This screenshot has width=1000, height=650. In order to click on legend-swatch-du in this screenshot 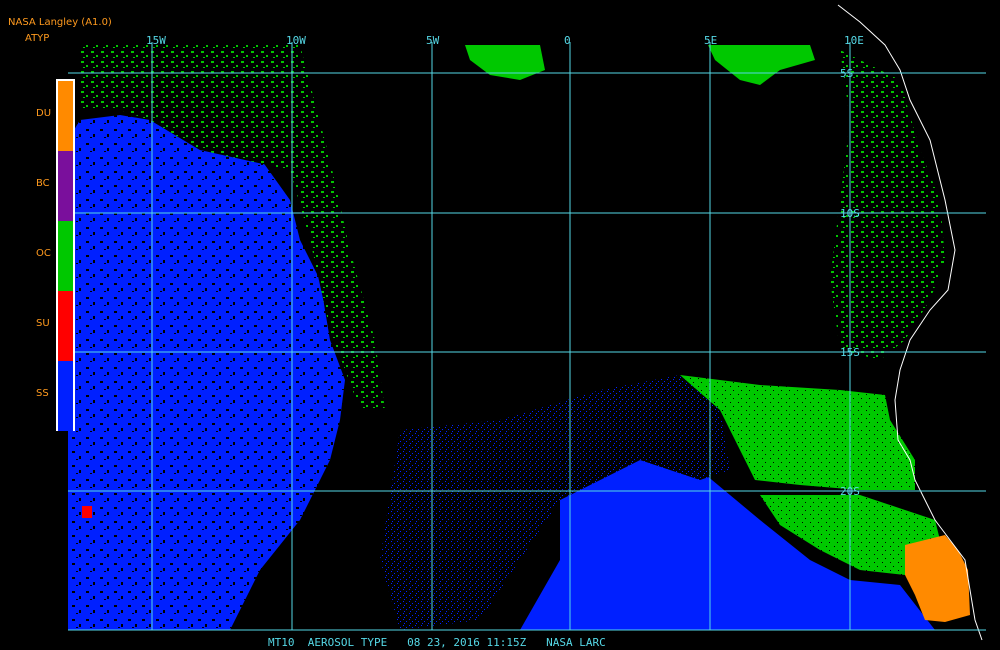, I will do `click(65, 116)`.